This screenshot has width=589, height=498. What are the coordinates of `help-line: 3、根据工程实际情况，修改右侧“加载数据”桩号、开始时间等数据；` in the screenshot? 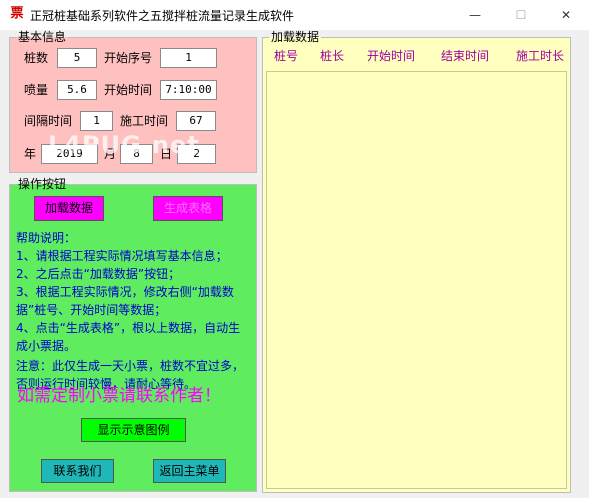 It's located at (125, 301).